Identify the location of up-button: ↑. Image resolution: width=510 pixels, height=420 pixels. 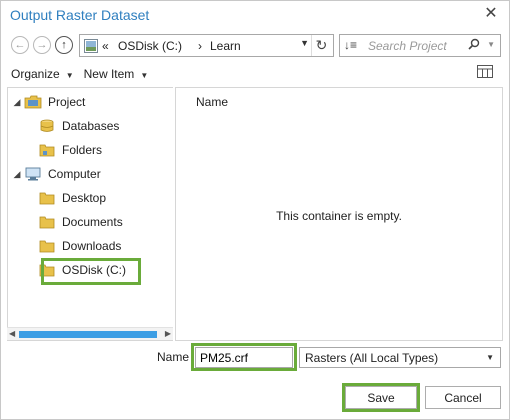
(64, 45).